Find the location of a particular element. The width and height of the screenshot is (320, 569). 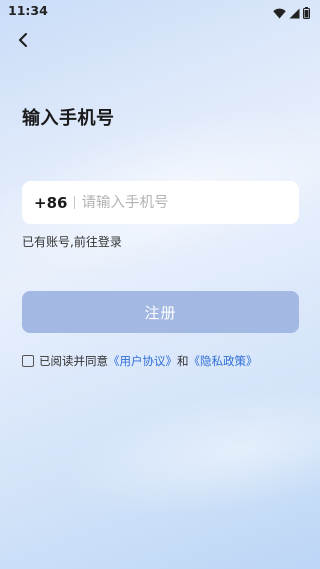

status-time: 11:34 is located at coordinates (28, 10).